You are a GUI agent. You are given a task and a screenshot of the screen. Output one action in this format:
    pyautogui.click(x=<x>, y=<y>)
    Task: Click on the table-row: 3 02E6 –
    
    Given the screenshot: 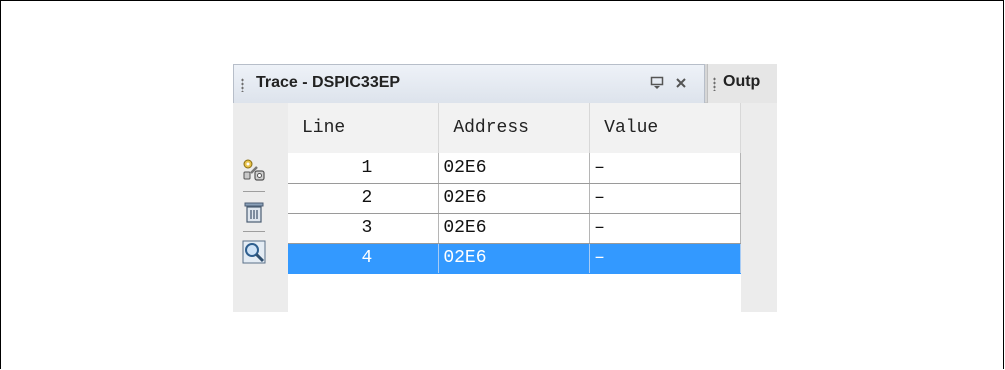 What is the action you would take?
    pyautogui.click(x=514, y=228)
    